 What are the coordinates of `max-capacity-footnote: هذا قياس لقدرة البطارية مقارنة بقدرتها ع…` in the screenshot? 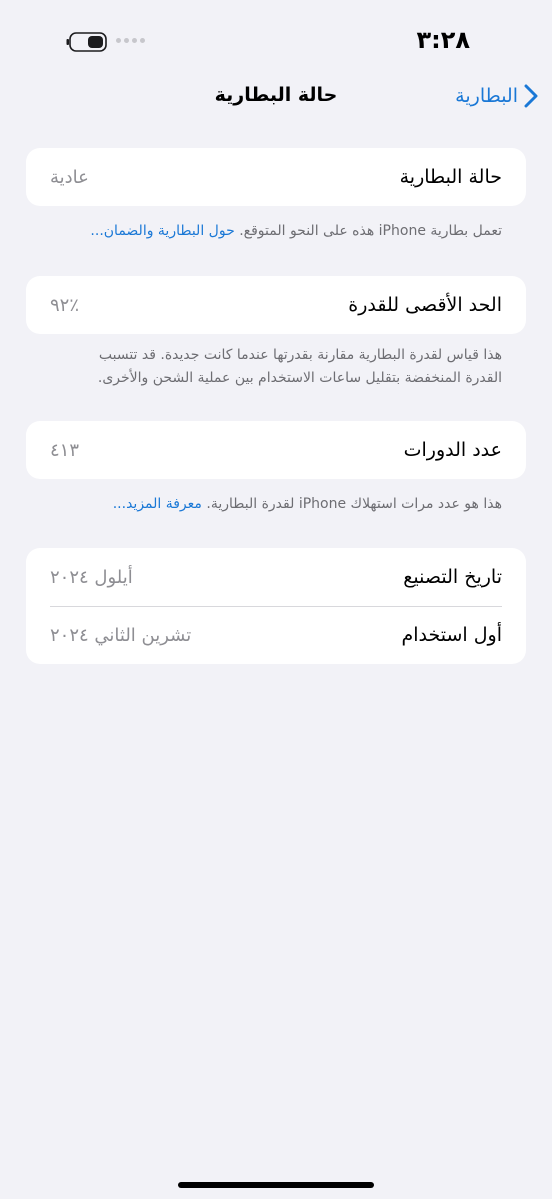 It's located at (276, 367).